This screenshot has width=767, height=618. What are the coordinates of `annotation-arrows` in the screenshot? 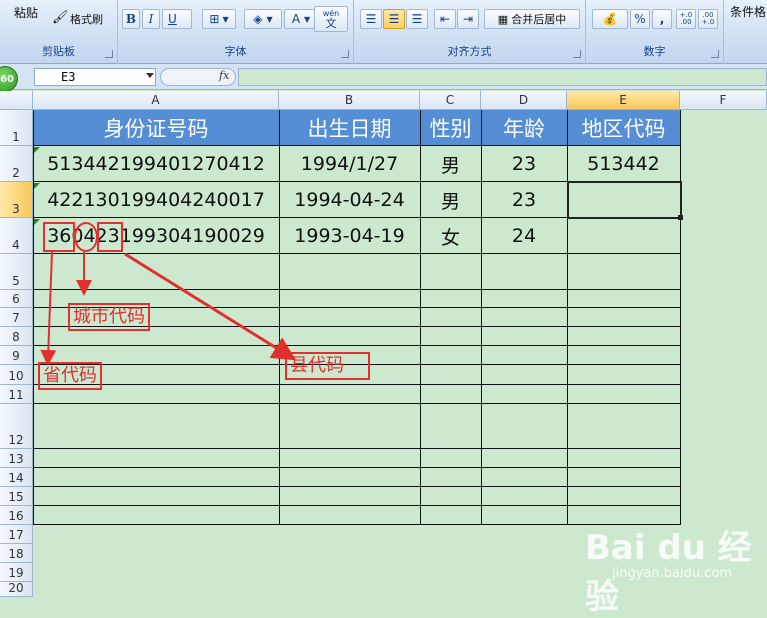 It's located at (168, 308).